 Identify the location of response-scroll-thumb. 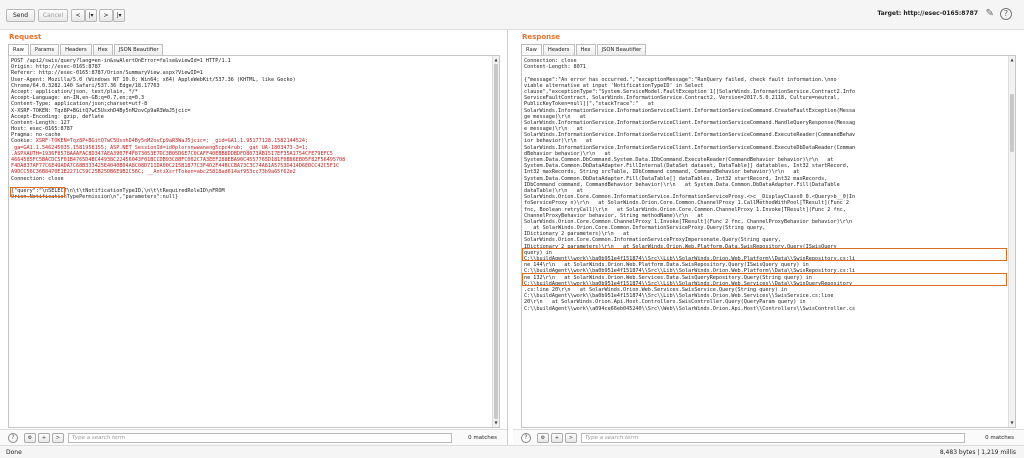
(1012, 123).